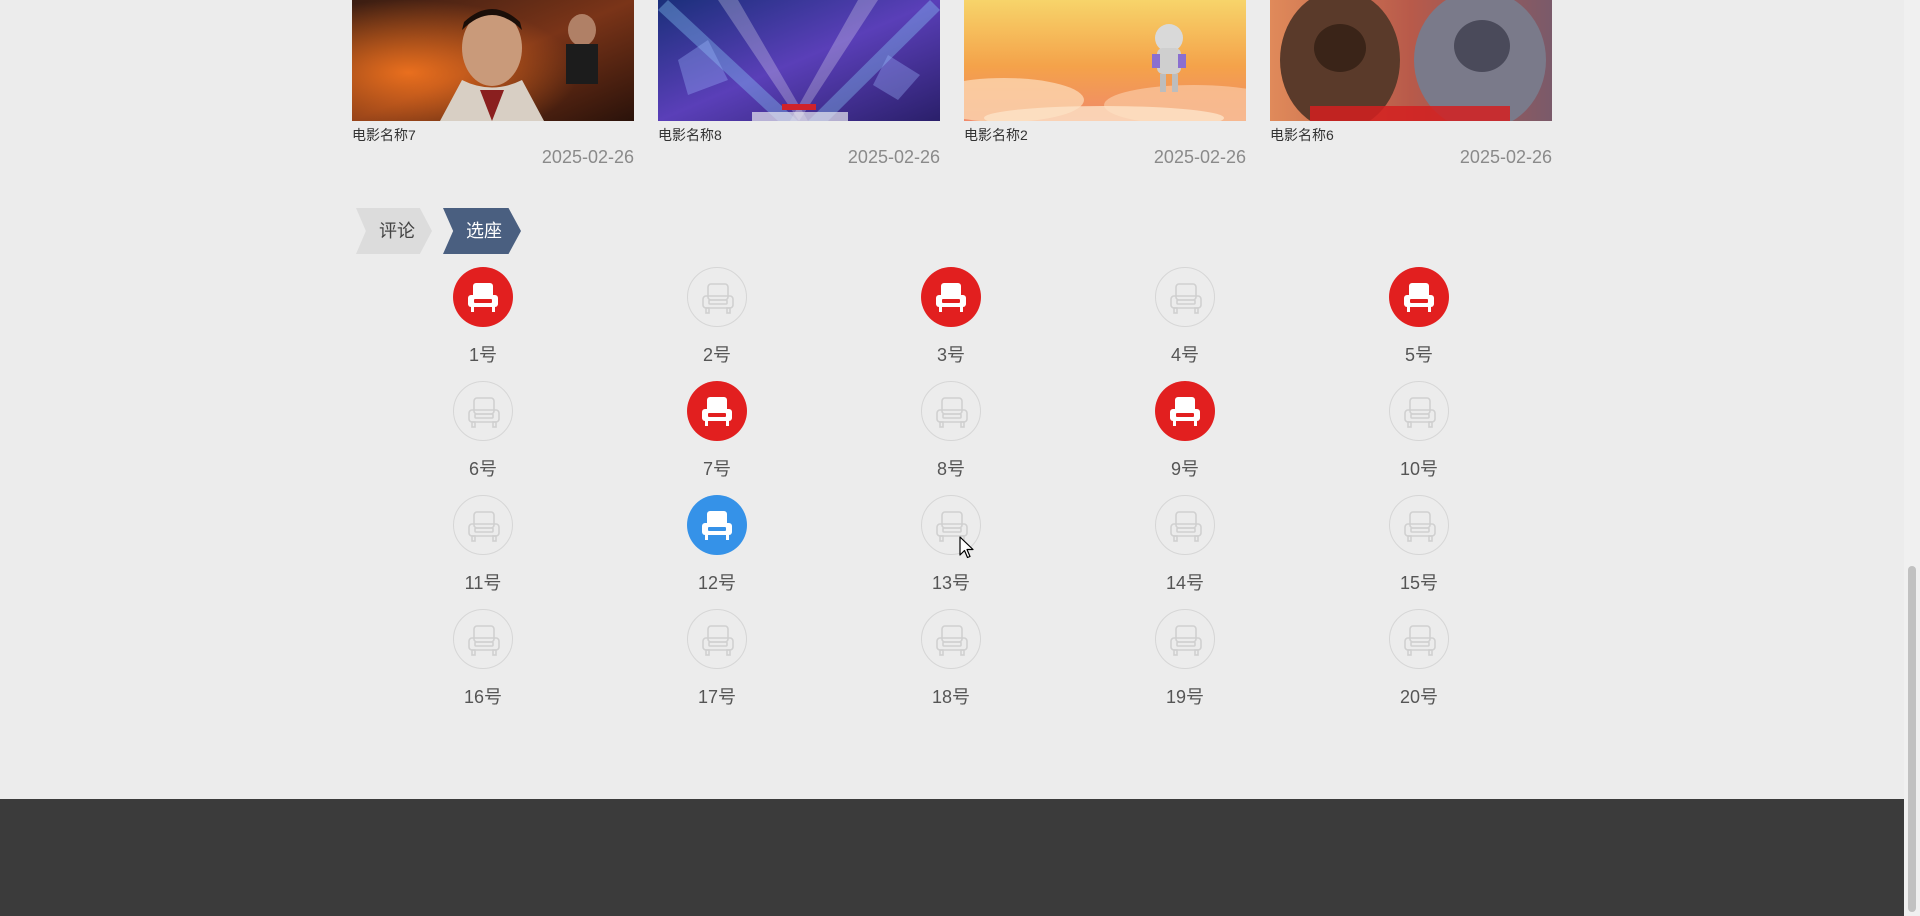 The width and height of the screenshot is (1920, 916). I want to click on seat: 7号, so click(717, 436).